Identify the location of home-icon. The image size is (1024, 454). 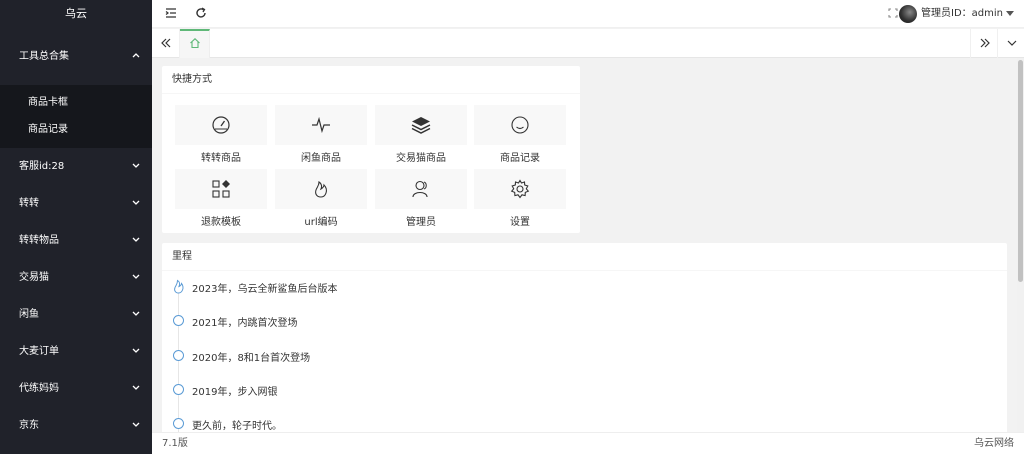
(195, 43).